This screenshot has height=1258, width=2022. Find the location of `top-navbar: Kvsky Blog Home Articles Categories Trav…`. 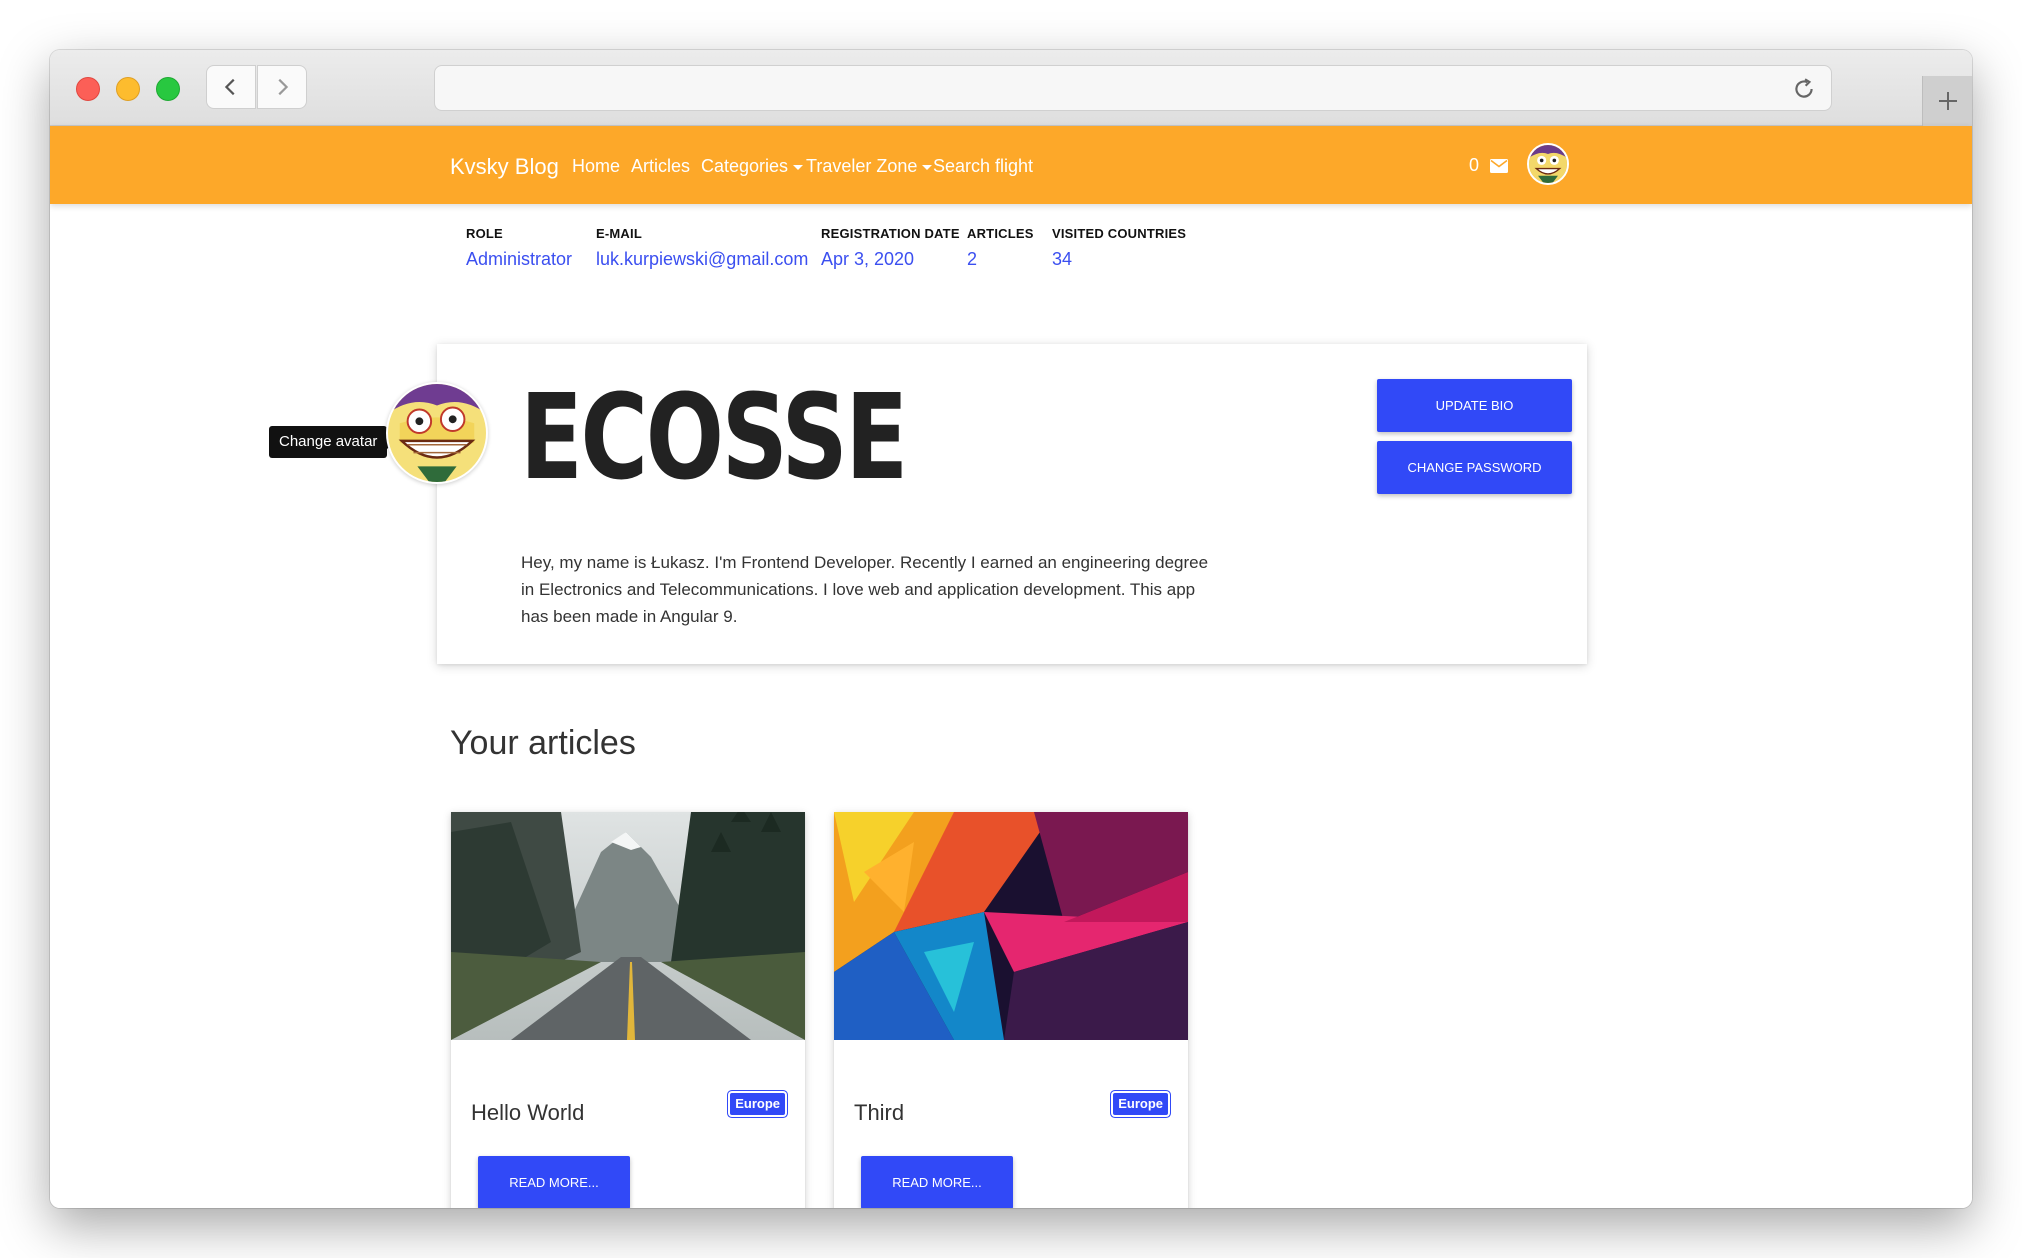

top-navbar: Kvsky Blog Home Articles Categories Trav… is located at coordinates (1011, 165).